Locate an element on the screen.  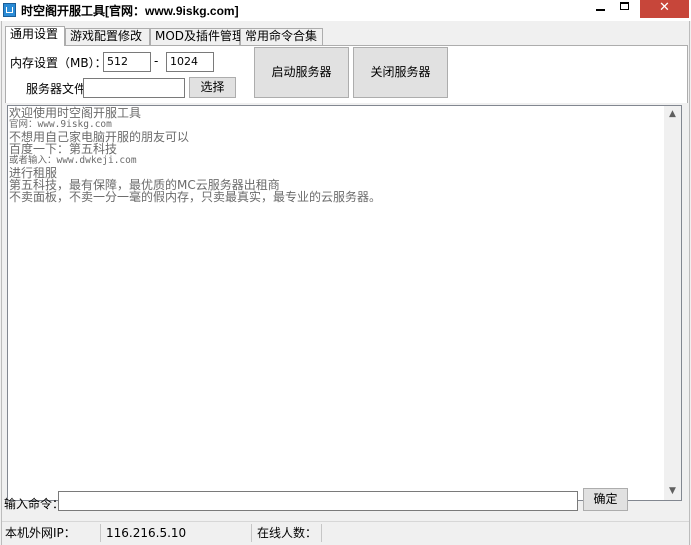
online-count-label: 在线人数： is located at coordinates (287, 533).